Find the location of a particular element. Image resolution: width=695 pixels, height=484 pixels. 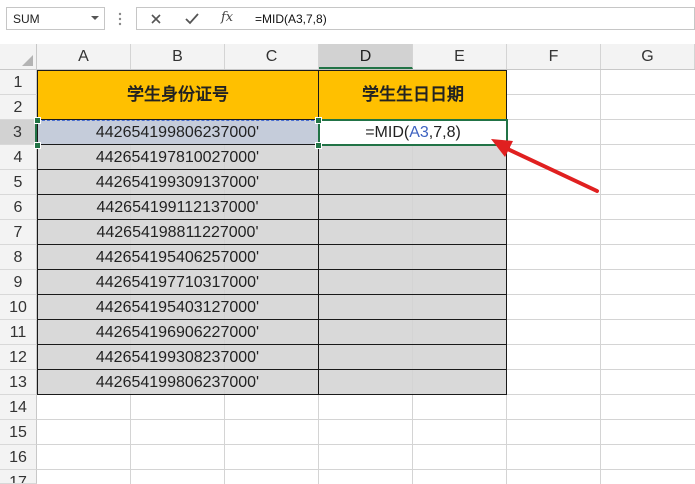

id-cell: 442654195403127000' is located at coordinates (177, 307).